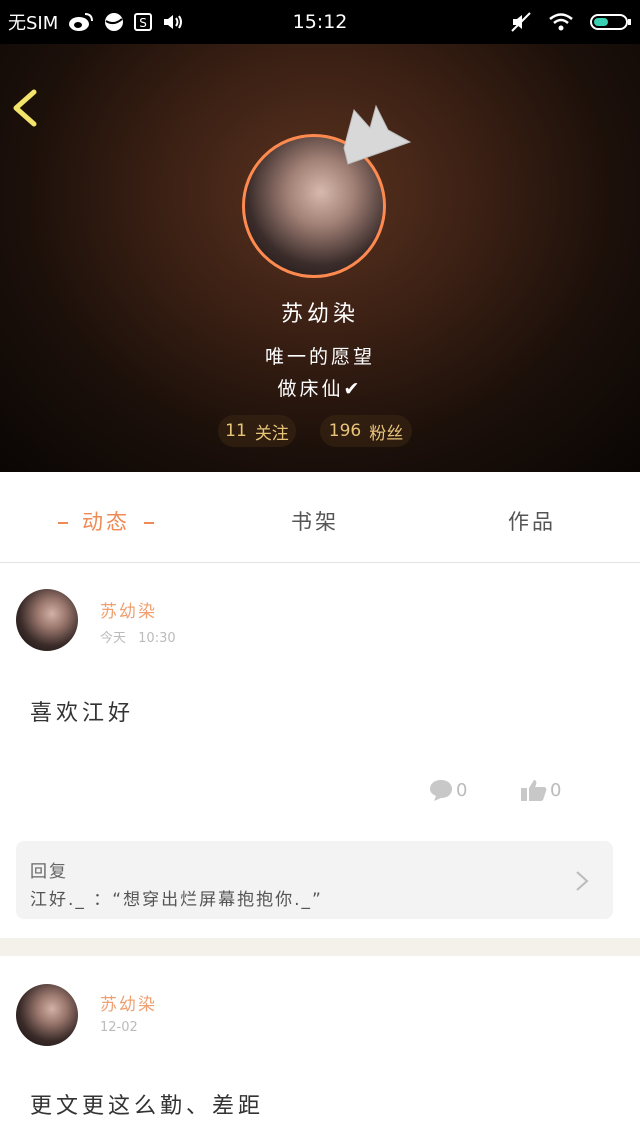 This screenshot has height=1139, width=640. I want to click on profile-bio-line2: 做床仙✔, so click(320, 389).